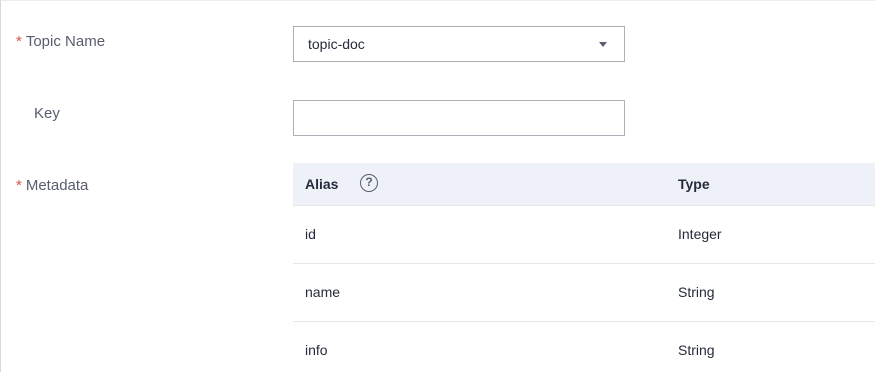 The height and width of the screenshot is (379, 875). What do you see at coordinates (584, 293) in the screenshot?
I see `table-row: name String` at bounding box center [584, 293].